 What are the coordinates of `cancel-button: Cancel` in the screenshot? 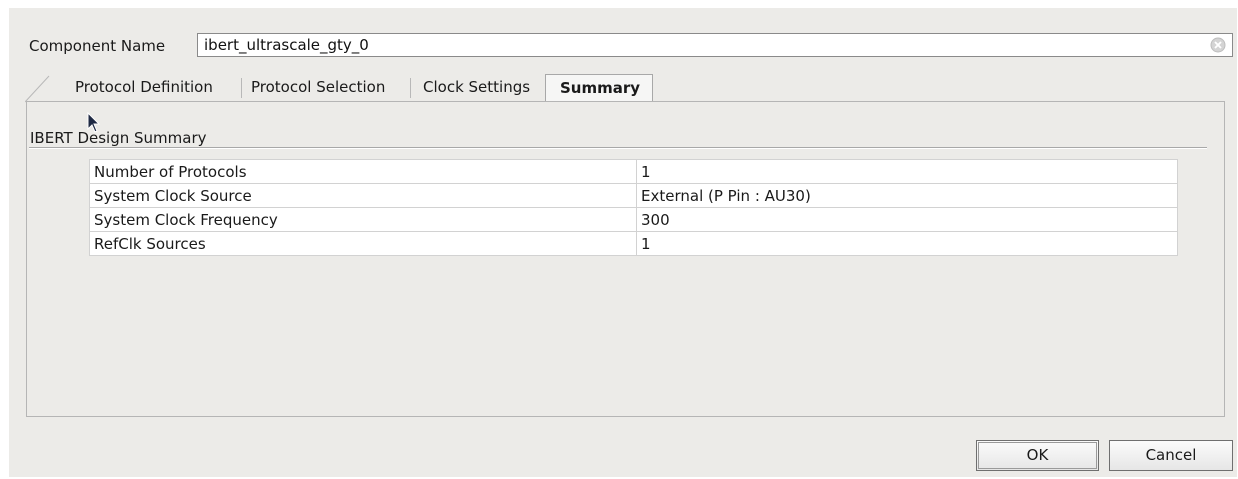 It's located at (1171, 455).